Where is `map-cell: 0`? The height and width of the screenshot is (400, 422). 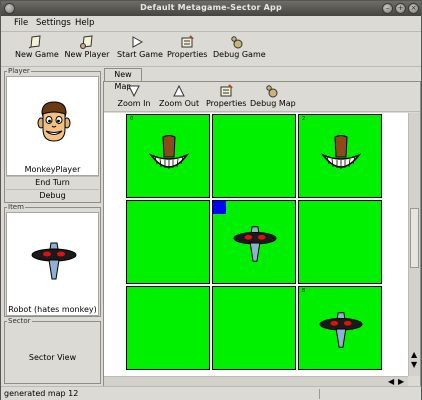
map-cell: 0 is located at coordinates (168, 156).